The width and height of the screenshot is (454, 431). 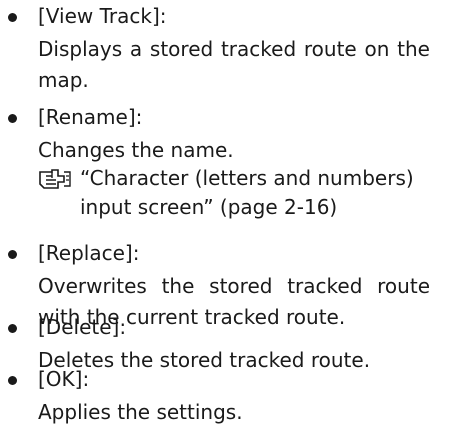 I want to click on option-description: Changes the name., so click(x=136, y=150).